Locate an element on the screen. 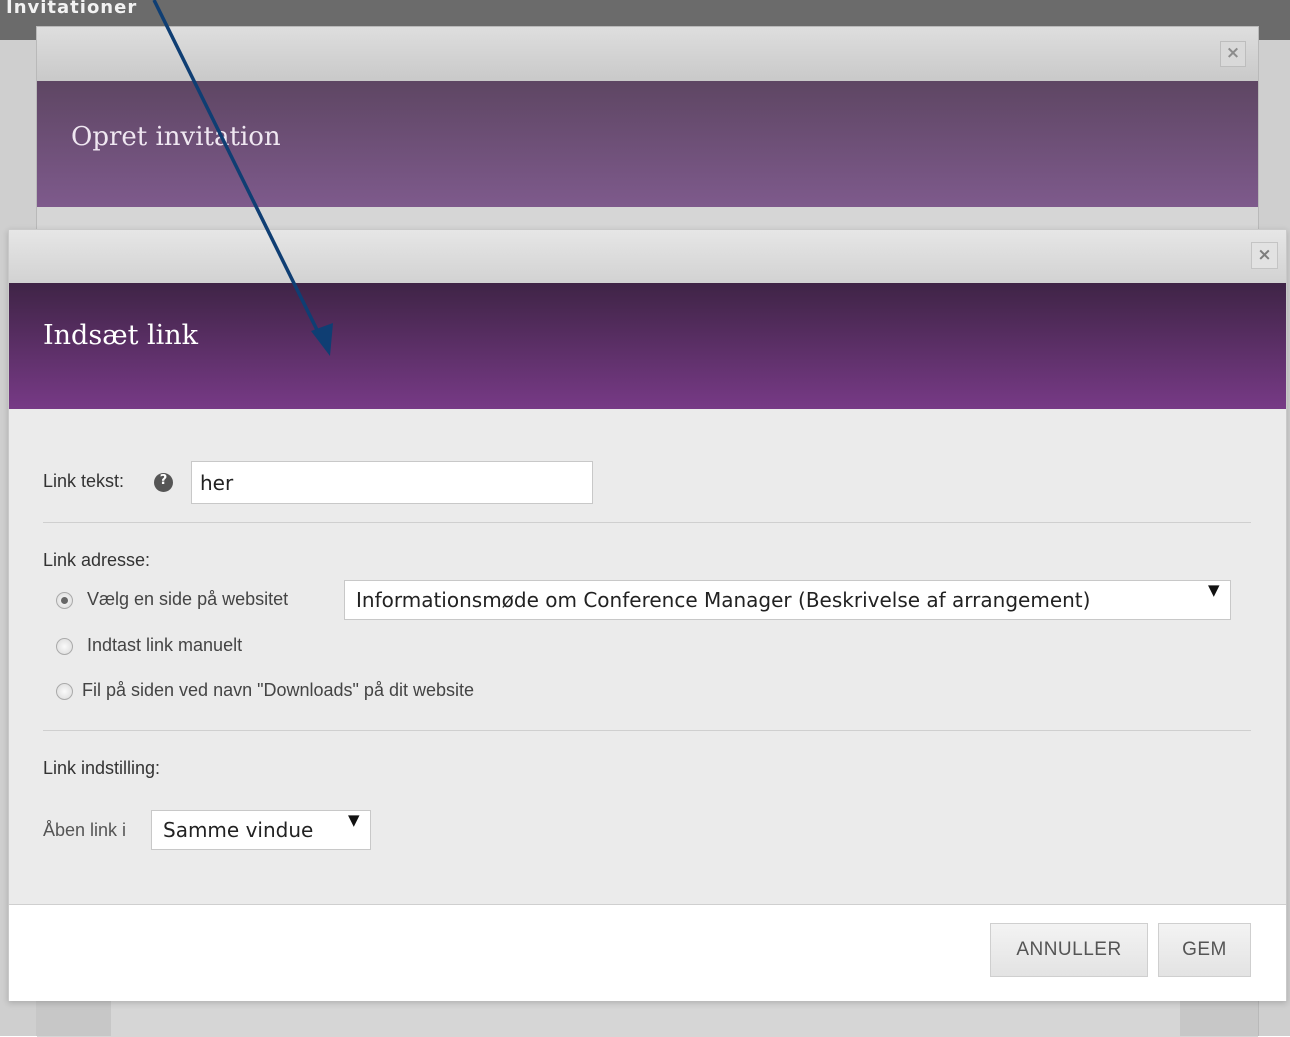 The height and width of the screenshot is (1037, 1290). save-button: GEM is located at coordinates (1204, 950).